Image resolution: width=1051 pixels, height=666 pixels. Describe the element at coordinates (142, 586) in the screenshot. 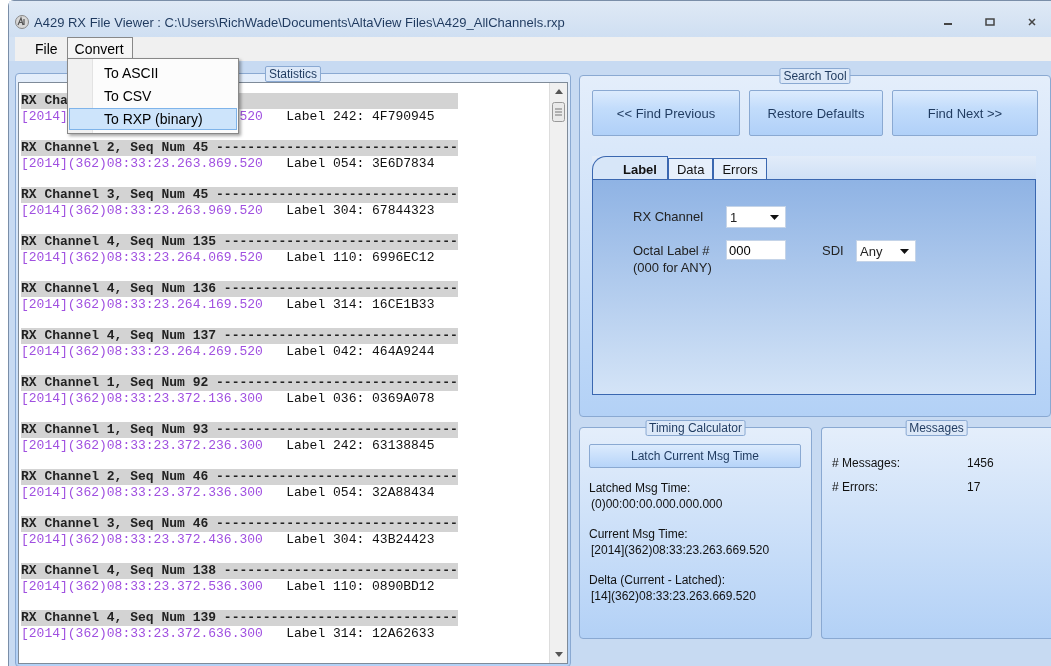

I see `timestamp: [2014](362)08:33:23.372.536.300` at that location.